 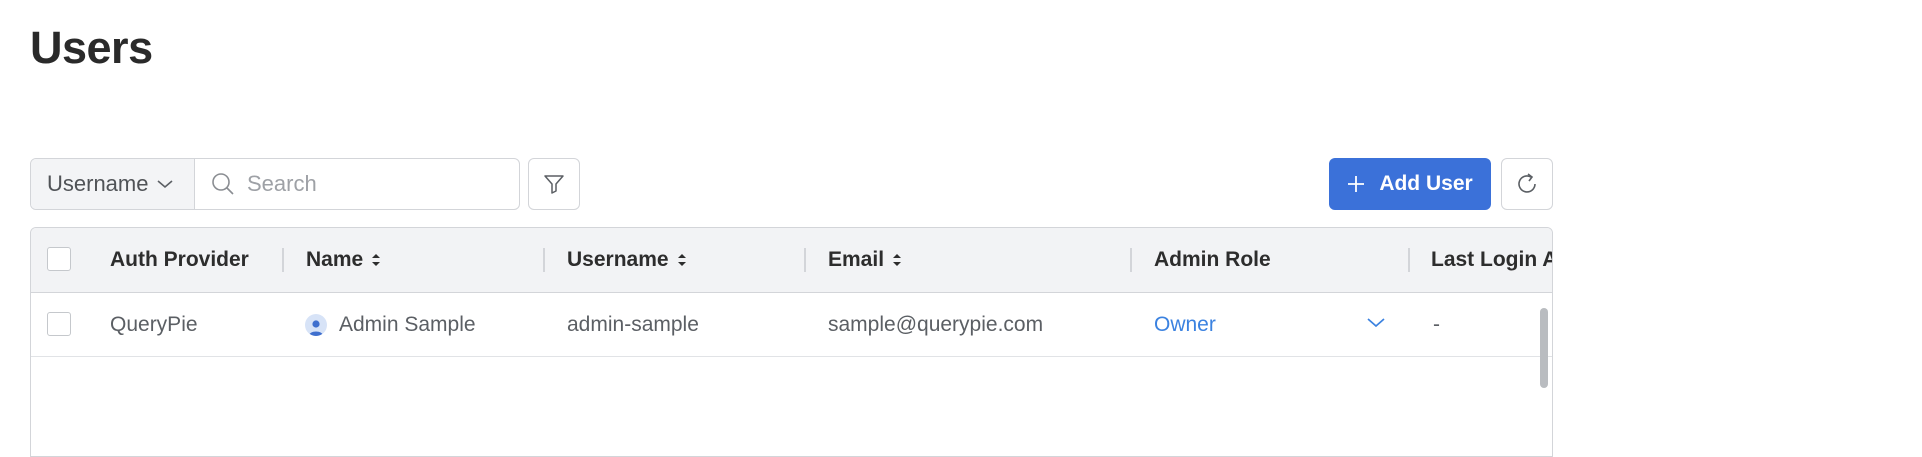 I want to click on filter-button, so click(x=554, y=184).